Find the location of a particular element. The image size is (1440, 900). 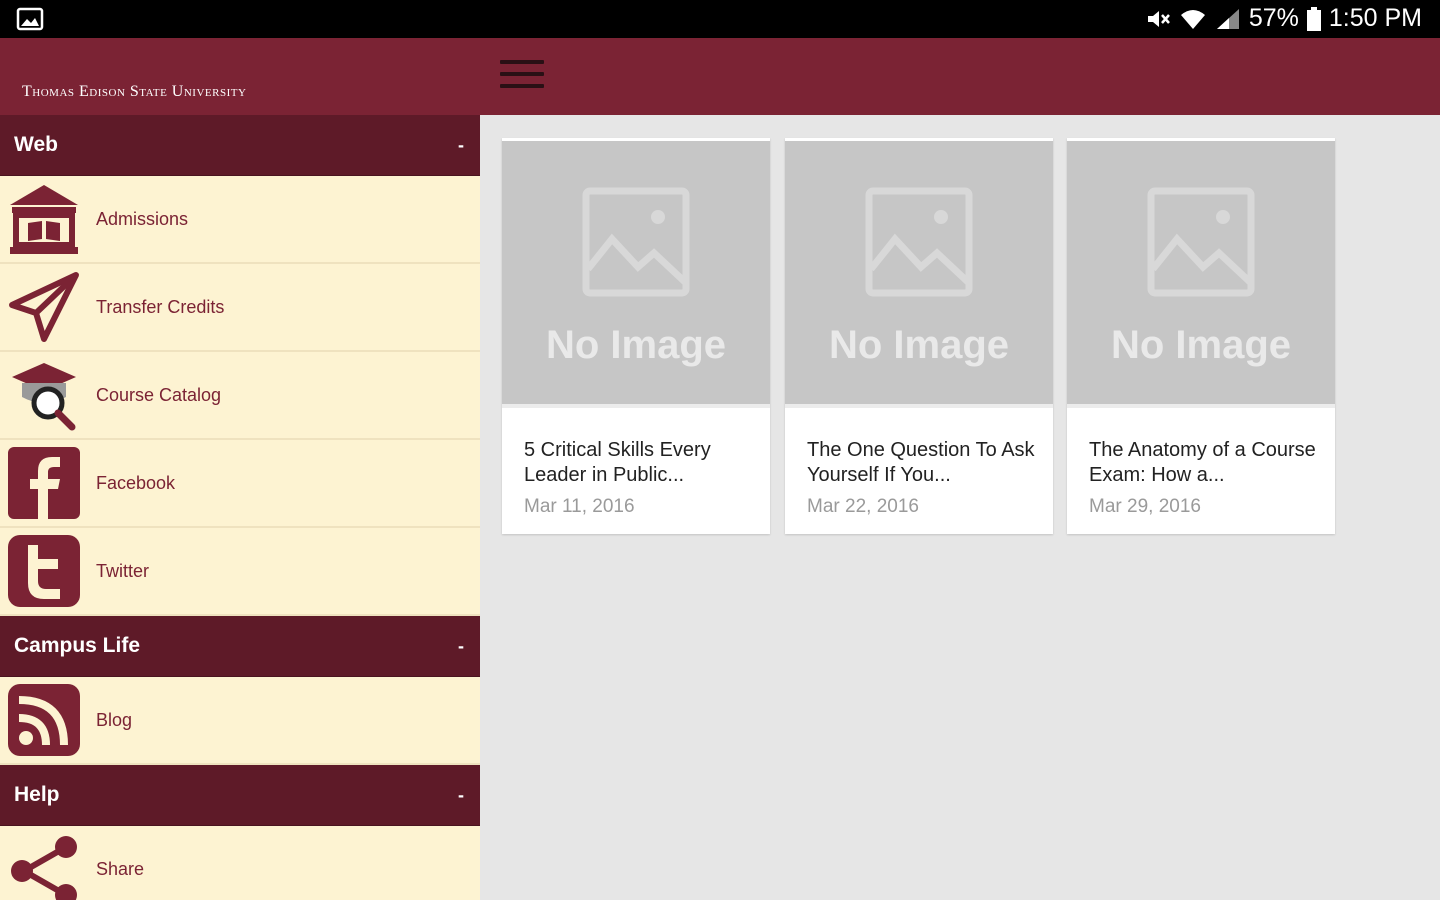

drawer-item-admissions: Admissions is located at coordinates (240, 220).